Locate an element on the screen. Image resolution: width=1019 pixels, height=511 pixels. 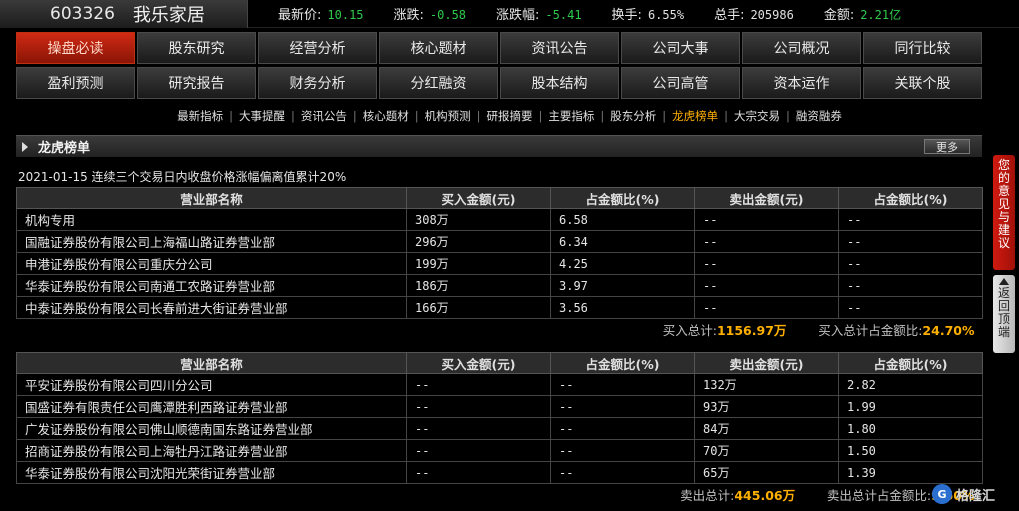
quote-value: -5.41 is located at coordinates (563, 15).